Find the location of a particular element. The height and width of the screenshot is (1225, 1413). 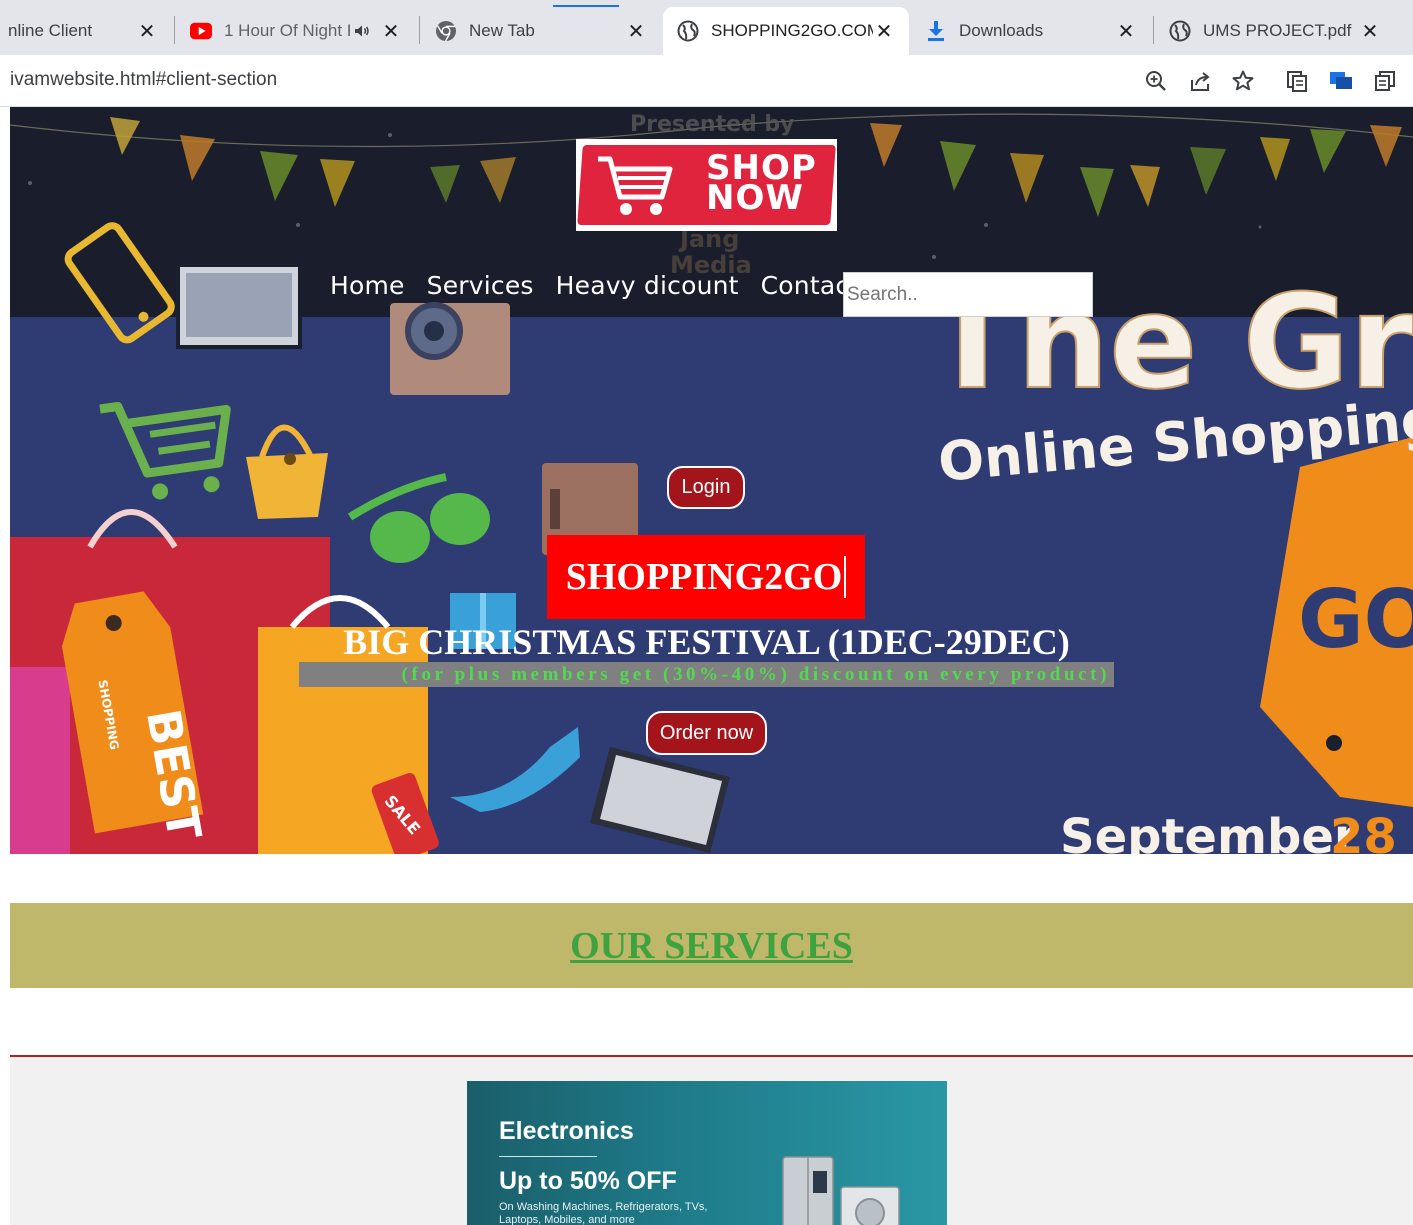

nav-home: Home is located at coordinates (367, 285).